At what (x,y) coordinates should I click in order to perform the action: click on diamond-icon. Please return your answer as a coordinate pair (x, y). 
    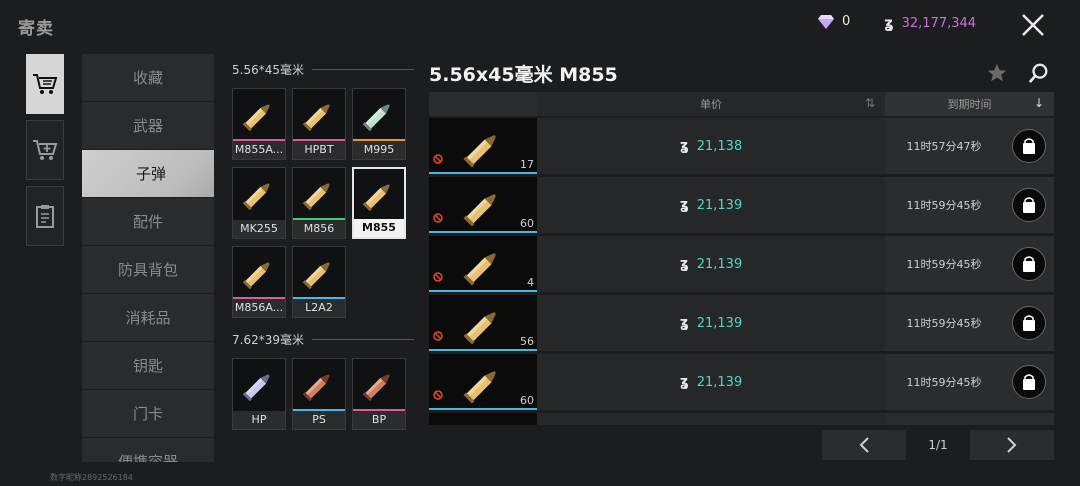
    Looking at the image, I should click on (826, 21).